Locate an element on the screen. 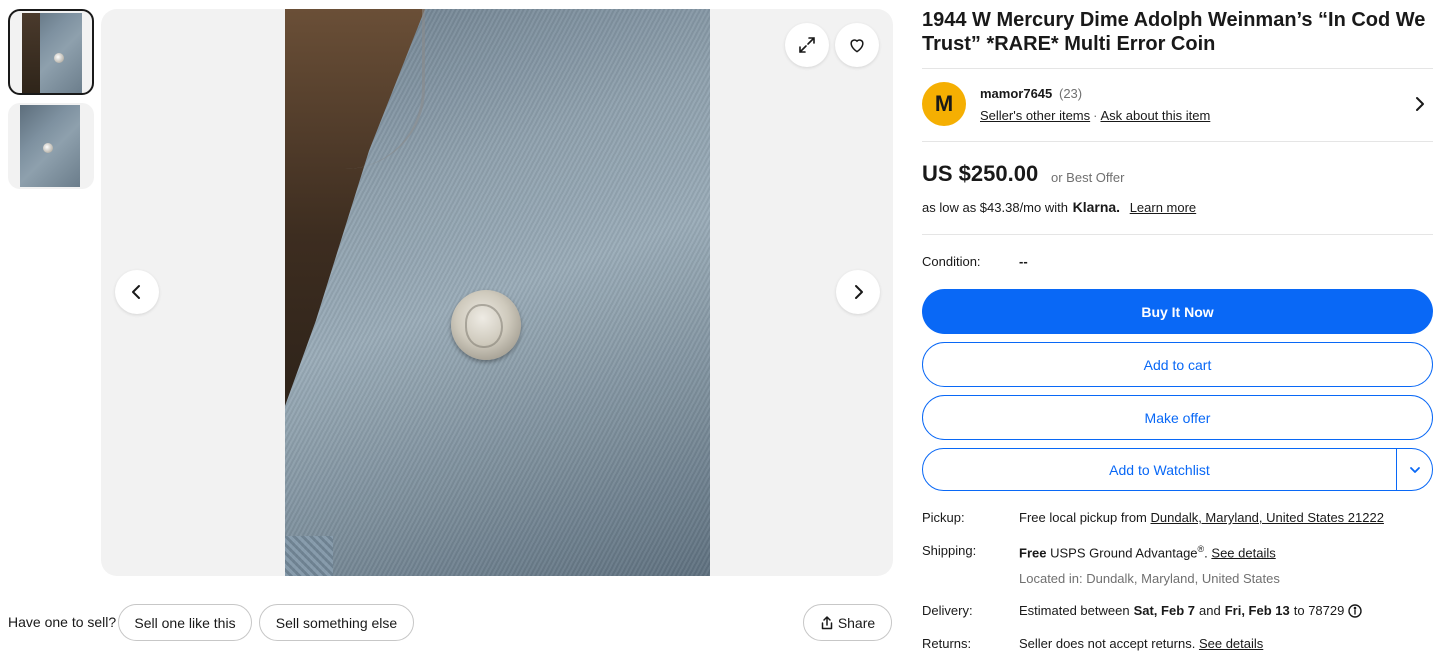 The height and width of the screenshot is (666, 1451). returns-label: Returns: is located at coordinates (947, 643).